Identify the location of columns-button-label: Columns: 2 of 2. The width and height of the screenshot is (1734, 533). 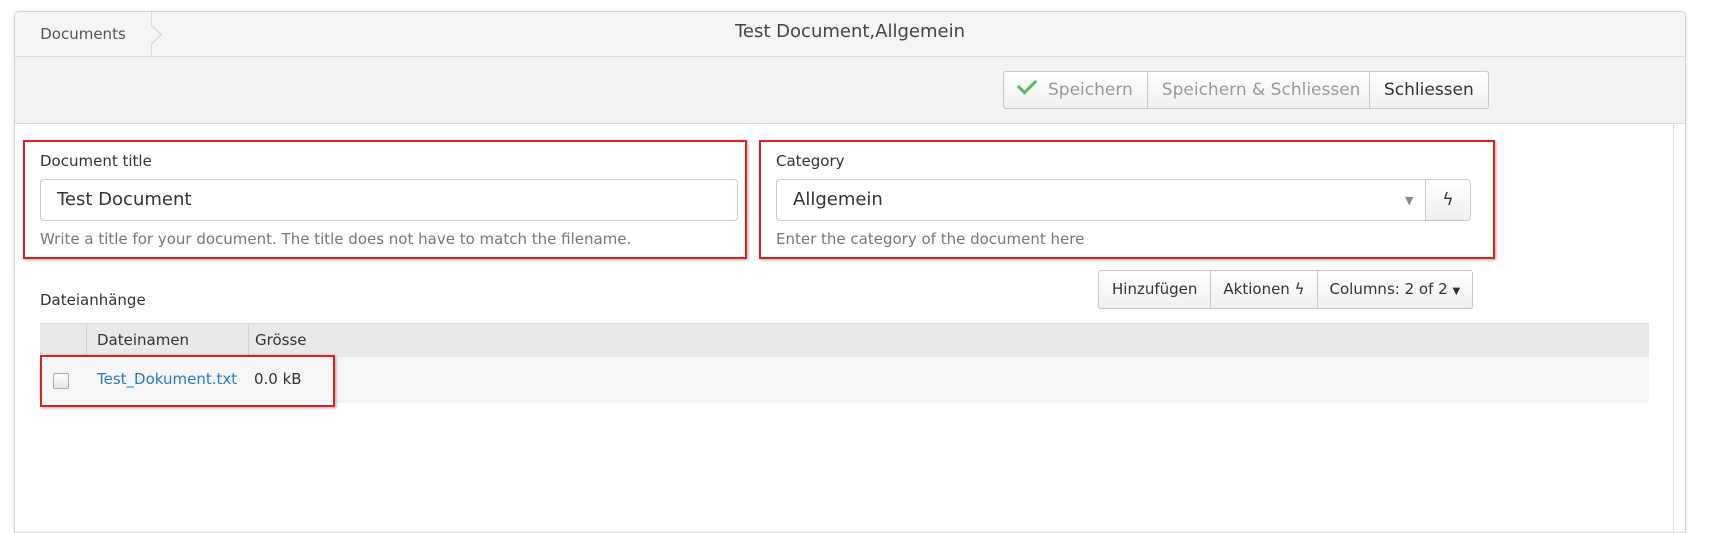
(1388, 289).